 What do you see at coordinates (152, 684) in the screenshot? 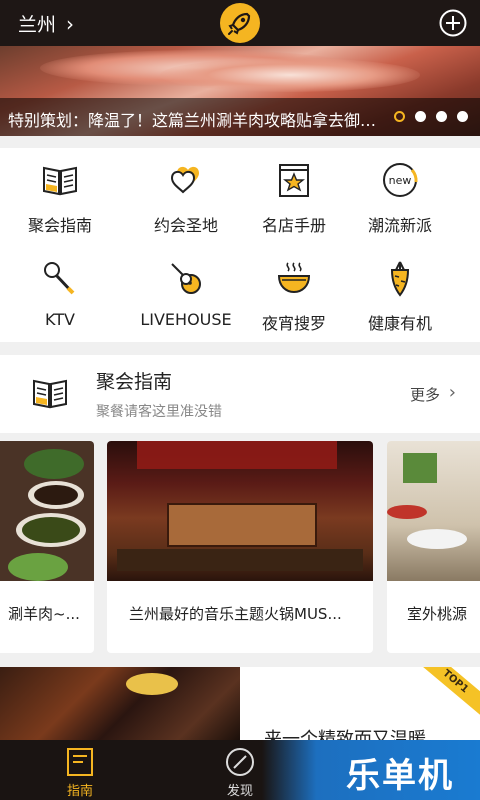
I see `promo-image-lamp` at bounding box center [152, 684].